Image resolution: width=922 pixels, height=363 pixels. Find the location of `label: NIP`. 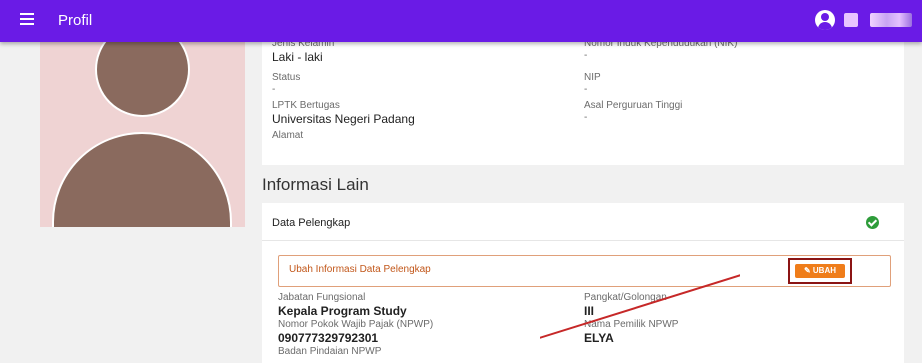

label: NIP is located at coordinates (592, 77).